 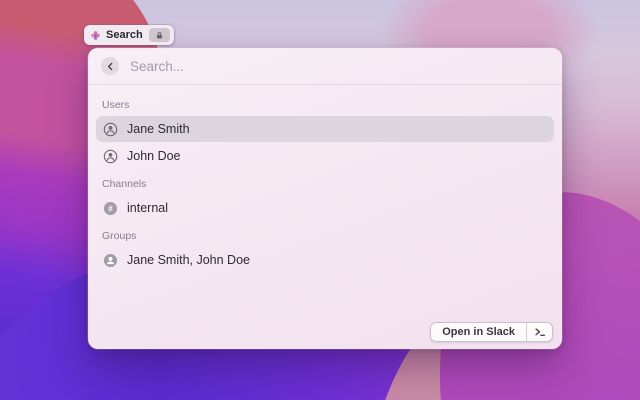 I want to click on search-launcher-label: Search, so click(x=124, y=35).